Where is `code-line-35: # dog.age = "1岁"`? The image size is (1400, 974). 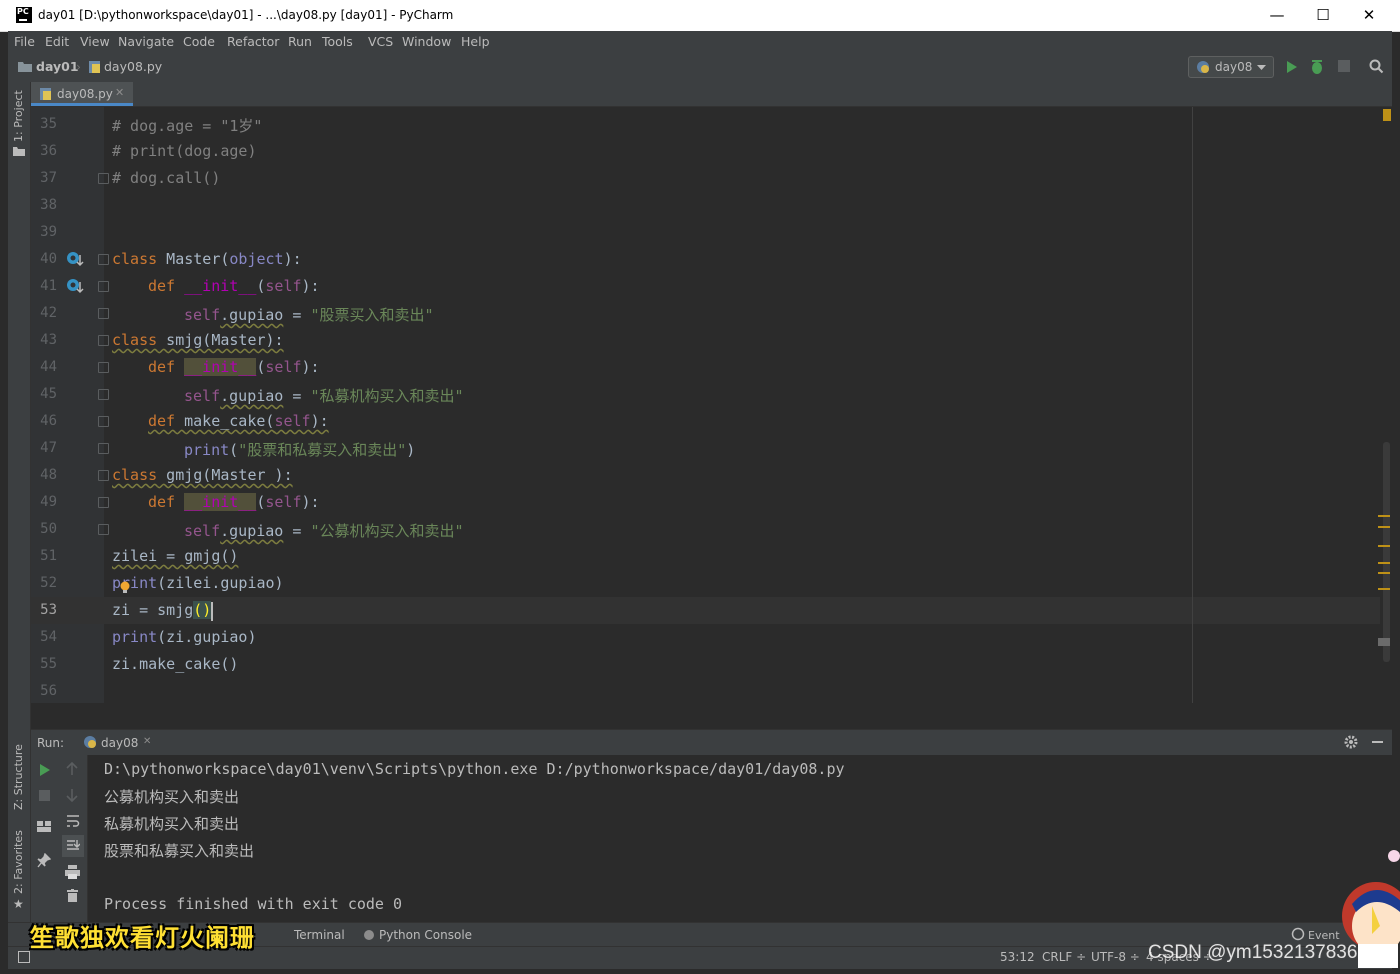
code-line-35: # dog.age = "1岁" is located at coordinates (187, 126).